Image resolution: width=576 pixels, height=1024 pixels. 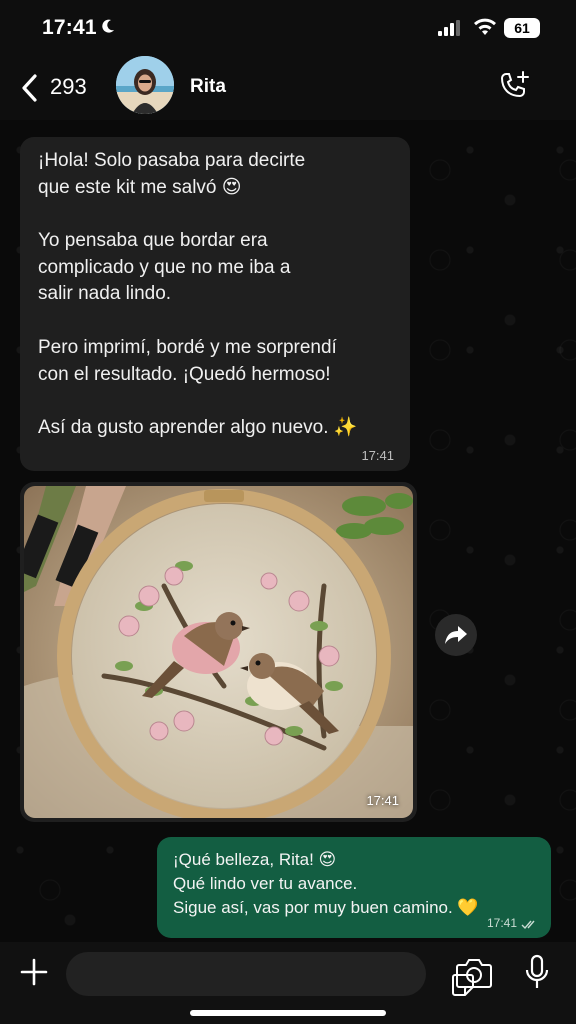 What do you see at coordinates (288, 1013) in the screenshot?
I see `home-indicator` at bounding box center [288, 1013].